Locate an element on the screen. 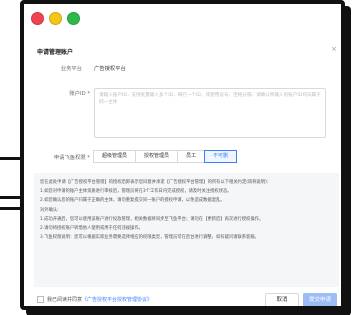 Image resolution: width=353 pixels, height=315 pixels. maximize-window-button is located at coordinates (73, 18).